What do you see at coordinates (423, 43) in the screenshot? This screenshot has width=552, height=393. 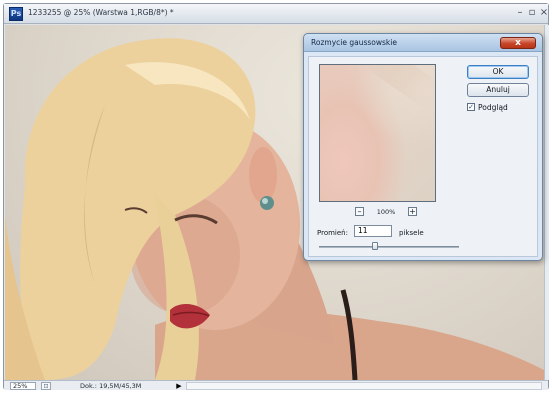 I see `dialog-titlebar: Rozmycie gaussowskie x` at bounding box center [423, 43].